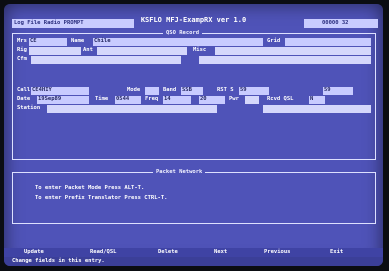 The width and height of the screenshot is (389, 271). Describe the element at coordinates (277, 252) in the screenshot. I see `previous-button: Previous` at that location.